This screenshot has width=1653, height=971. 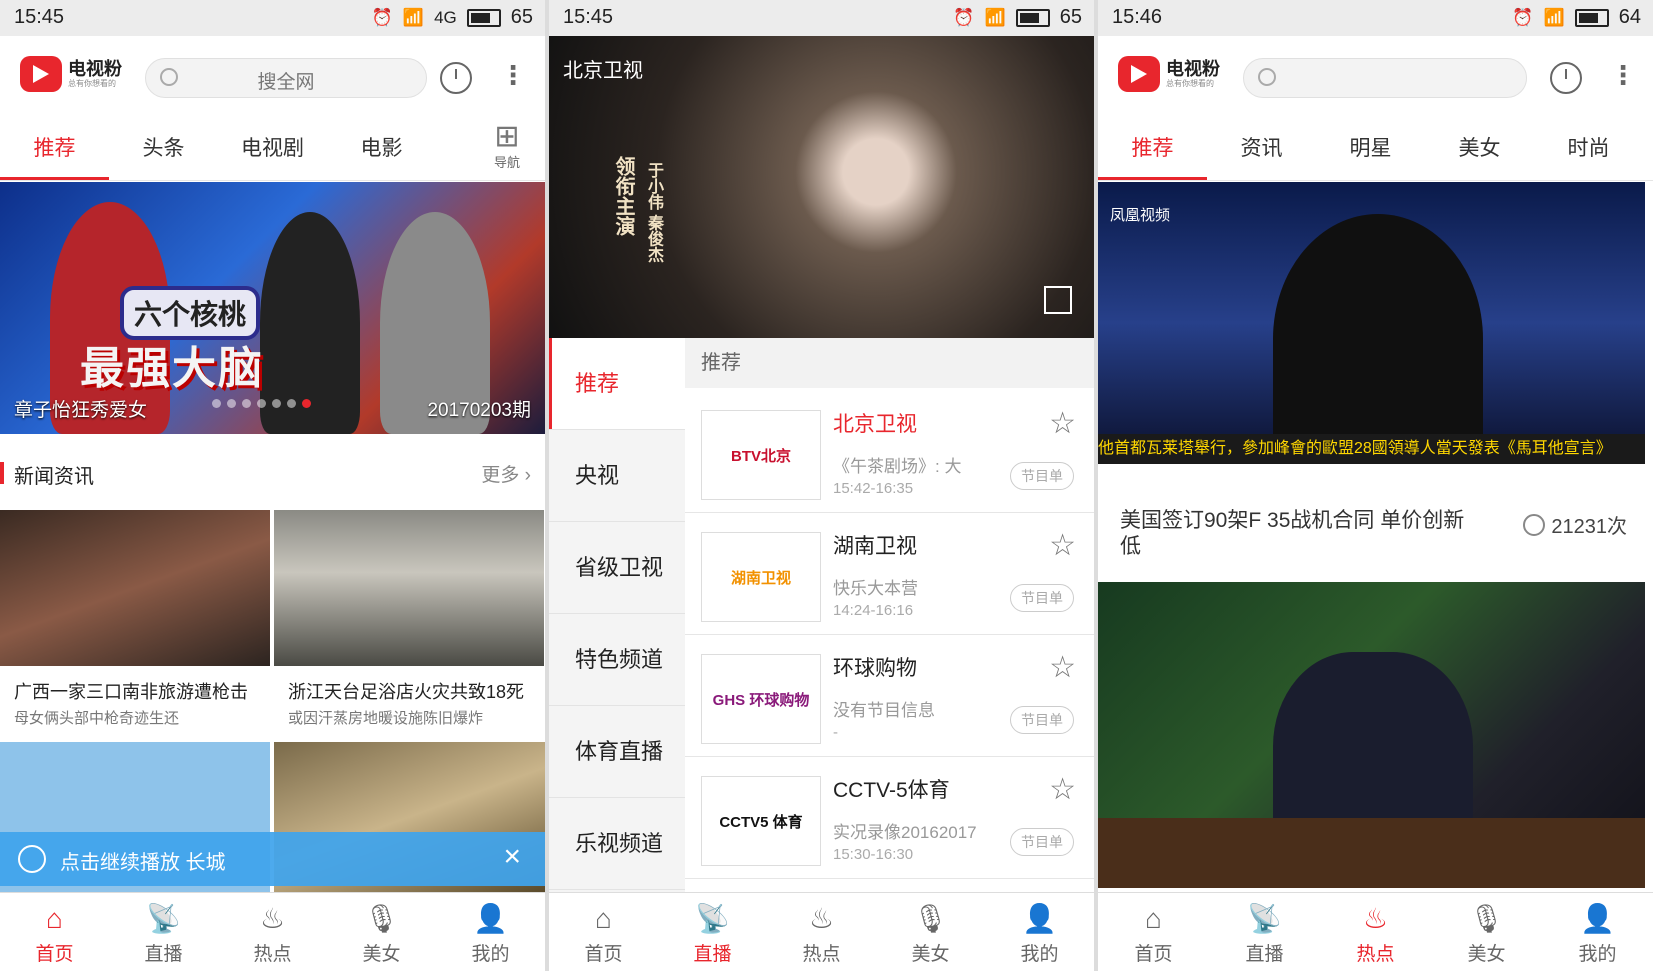 I want to click on nav-label: 美女, so click(x=930, y=954).